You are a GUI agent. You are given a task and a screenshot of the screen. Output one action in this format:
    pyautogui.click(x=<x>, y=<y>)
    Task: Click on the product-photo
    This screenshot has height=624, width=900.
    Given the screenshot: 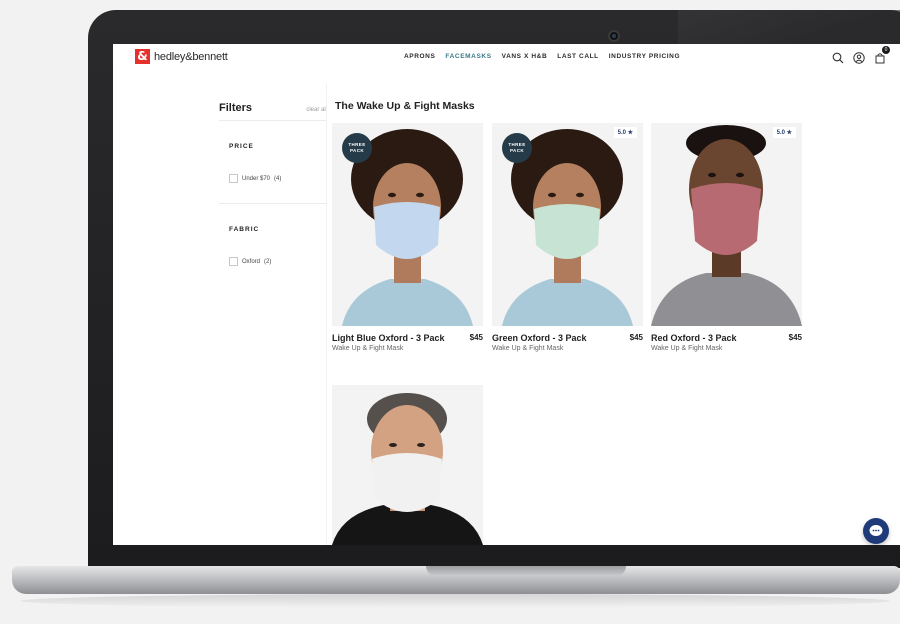 What is the action you would take?
    pyautogui.click(x=407, y=465)
    